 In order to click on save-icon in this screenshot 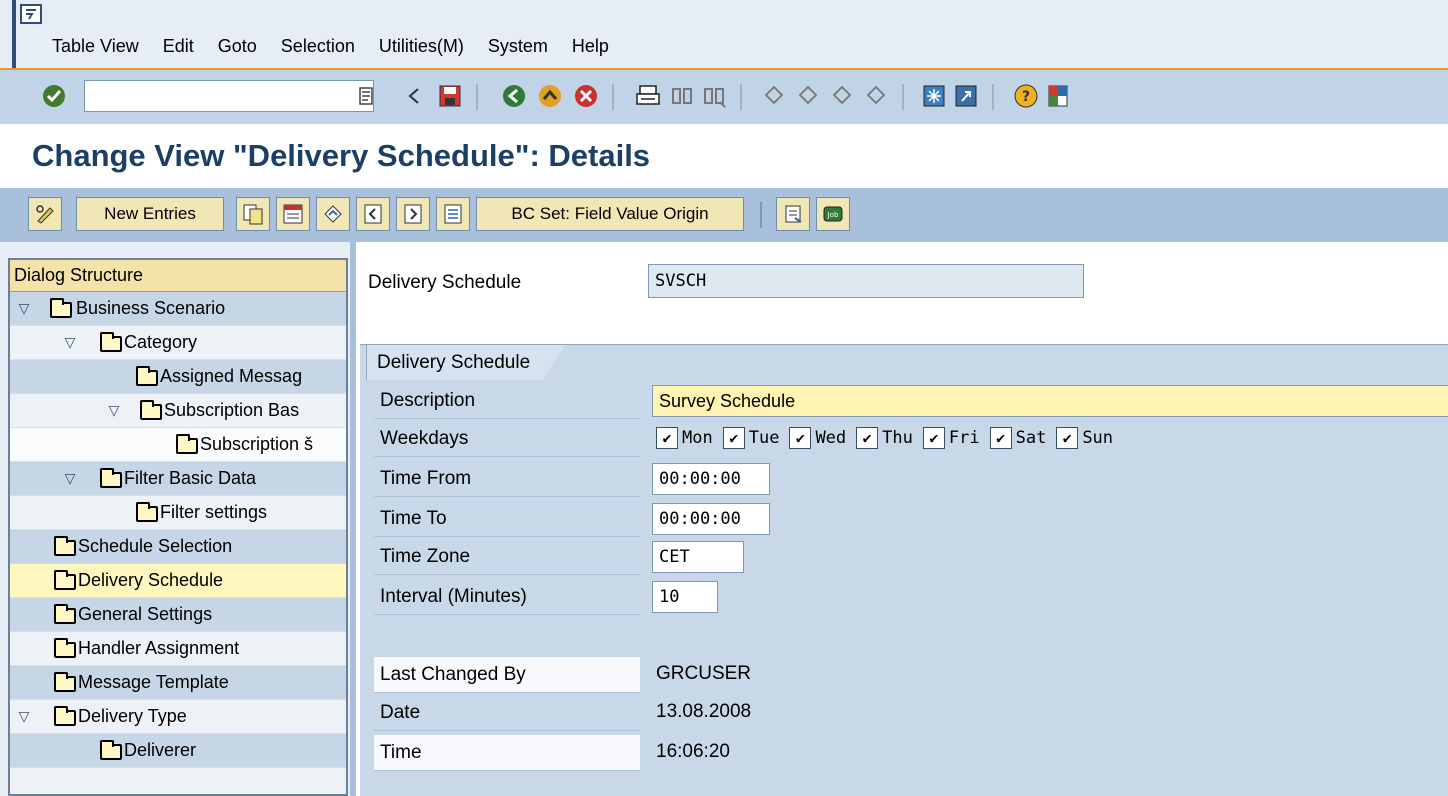, I will do `click(450, 96)`.